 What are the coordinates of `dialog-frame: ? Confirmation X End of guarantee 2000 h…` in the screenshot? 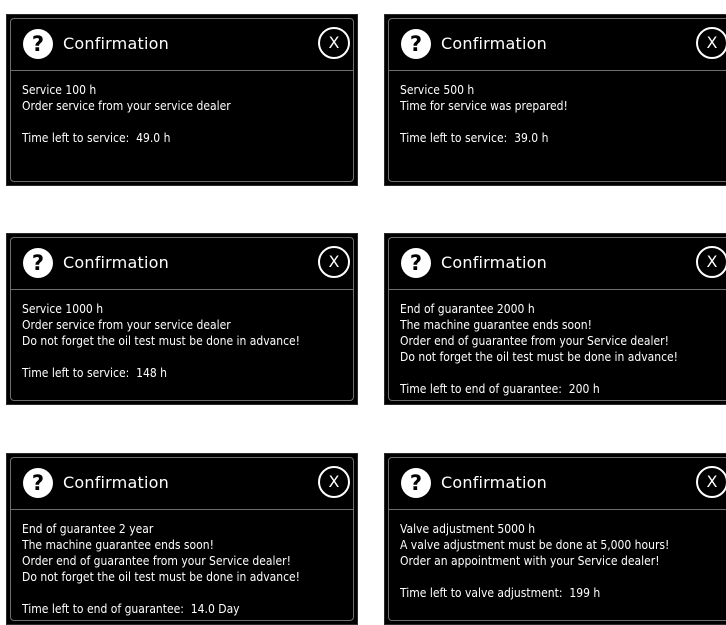 It's located at (557, 319).